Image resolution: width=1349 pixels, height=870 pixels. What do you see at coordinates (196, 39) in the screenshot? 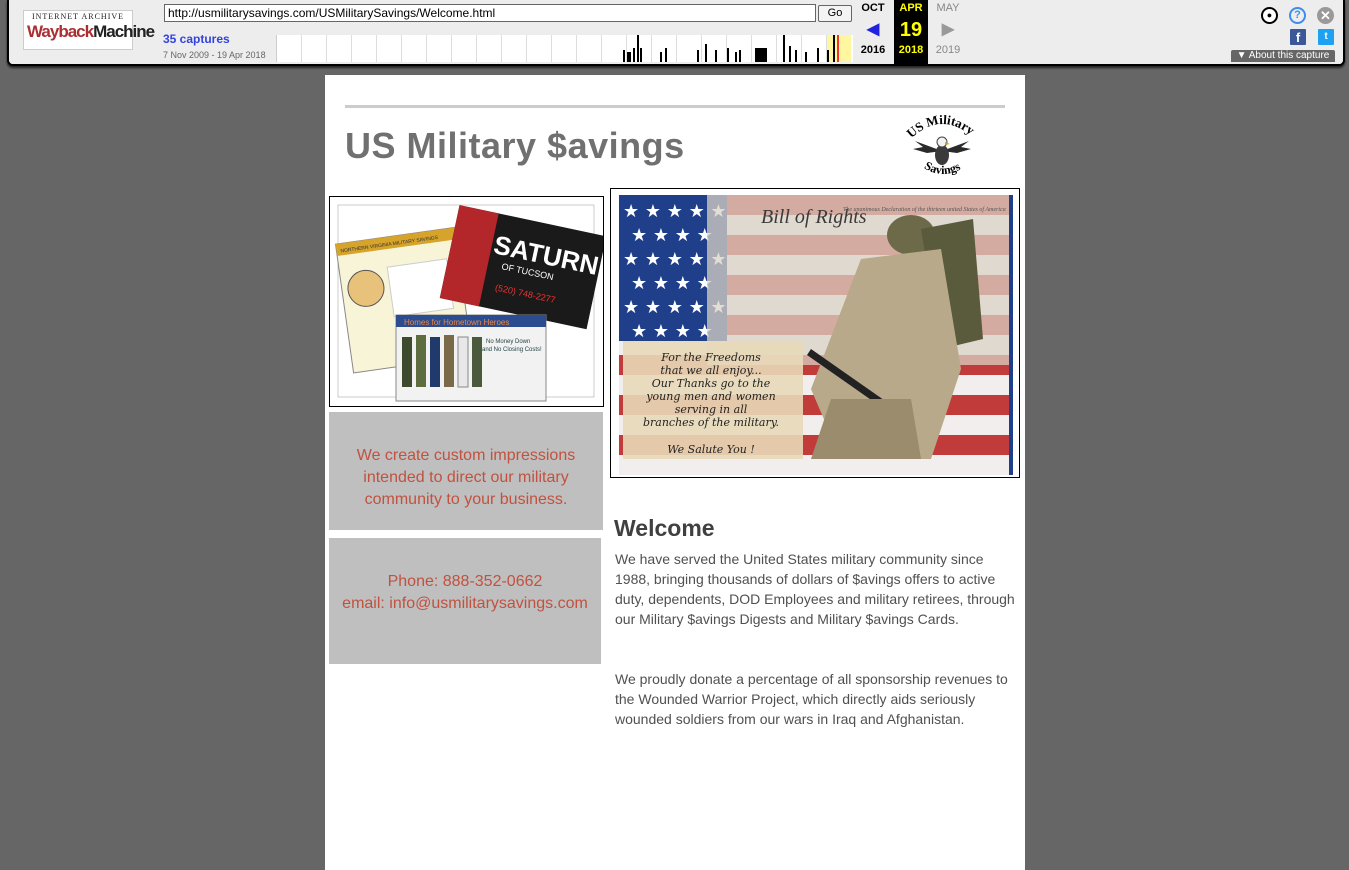
I see `captures-link: 35 captures` at bounding box center [196, 39].